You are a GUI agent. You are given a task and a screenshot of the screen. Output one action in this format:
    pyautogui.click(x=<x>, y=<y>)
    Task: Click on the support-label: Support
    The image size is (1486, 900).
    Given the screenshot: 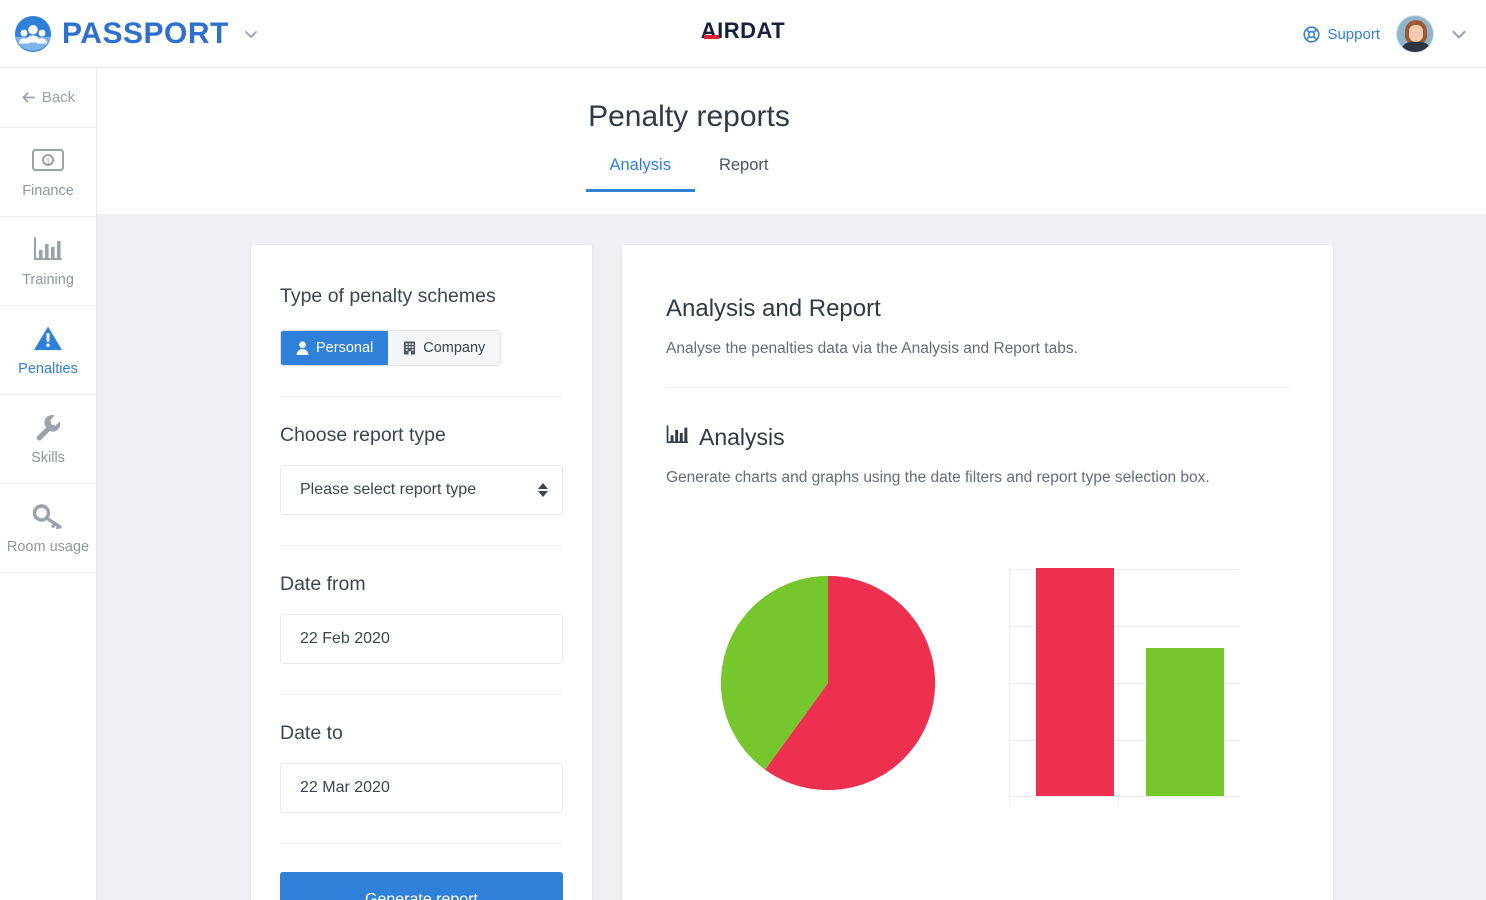 What is the action you would take?
    pyautogui.click(x=1353, y=34)
    